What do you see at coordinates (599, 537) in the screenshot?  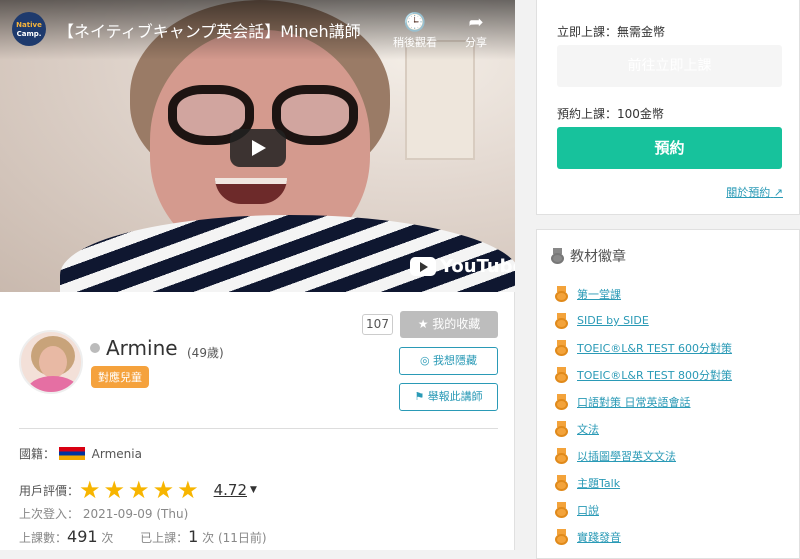 I see `badge-link: 實踐發音` at bounding box center [599, 537].